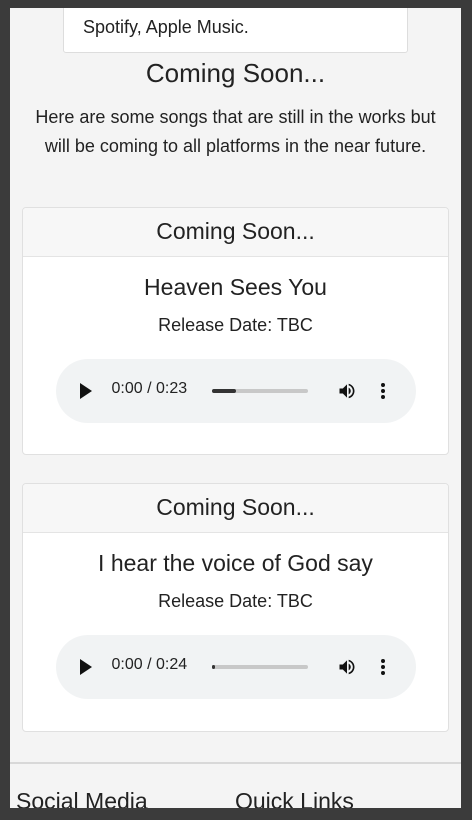 The width and height of the screenshot is (472, 820). I want to click on platforms-card: Spotify, Apple Music., so click(235, 30).